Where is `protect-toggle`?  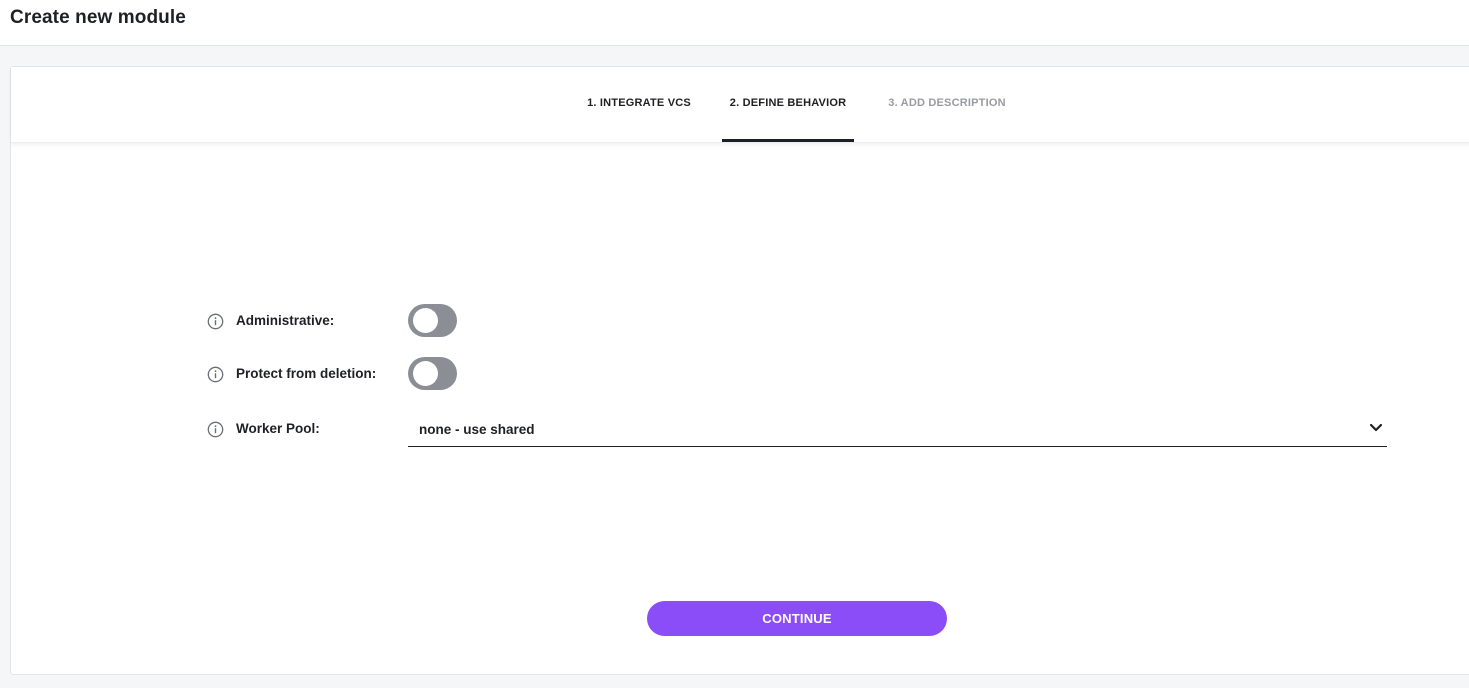 protect-toggle is located at coordinates (432, 373).